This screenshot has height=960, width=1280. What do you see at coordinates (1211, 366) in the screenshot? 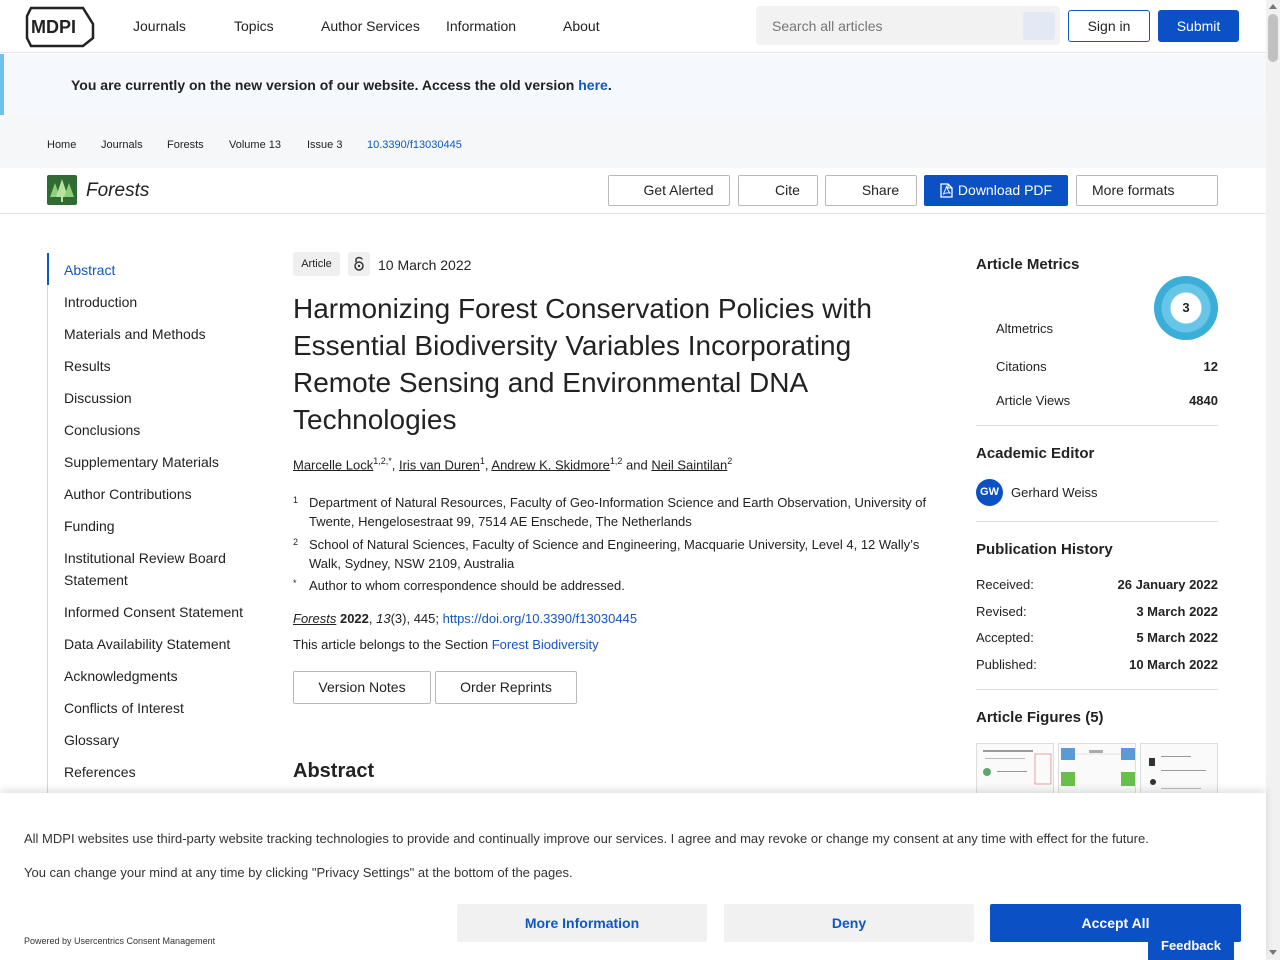
I see `citations-count: 12` at bounding box center [1211, 366].